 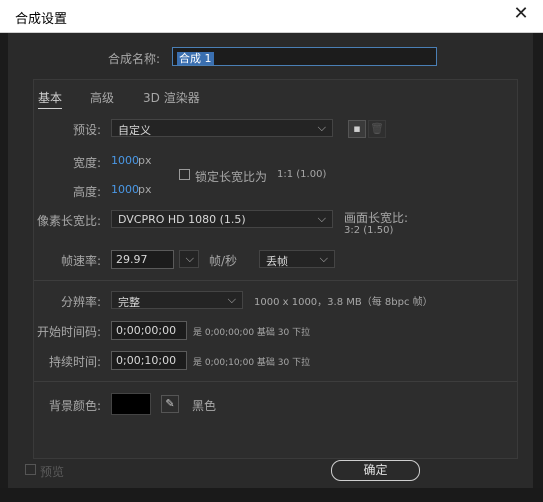 What do you see at coordinates (252, 333) in the screenshot?
I see `start-timecode-info: 是 0;00;00;00 基础 30 下拉` at bounding box center [252, 333].